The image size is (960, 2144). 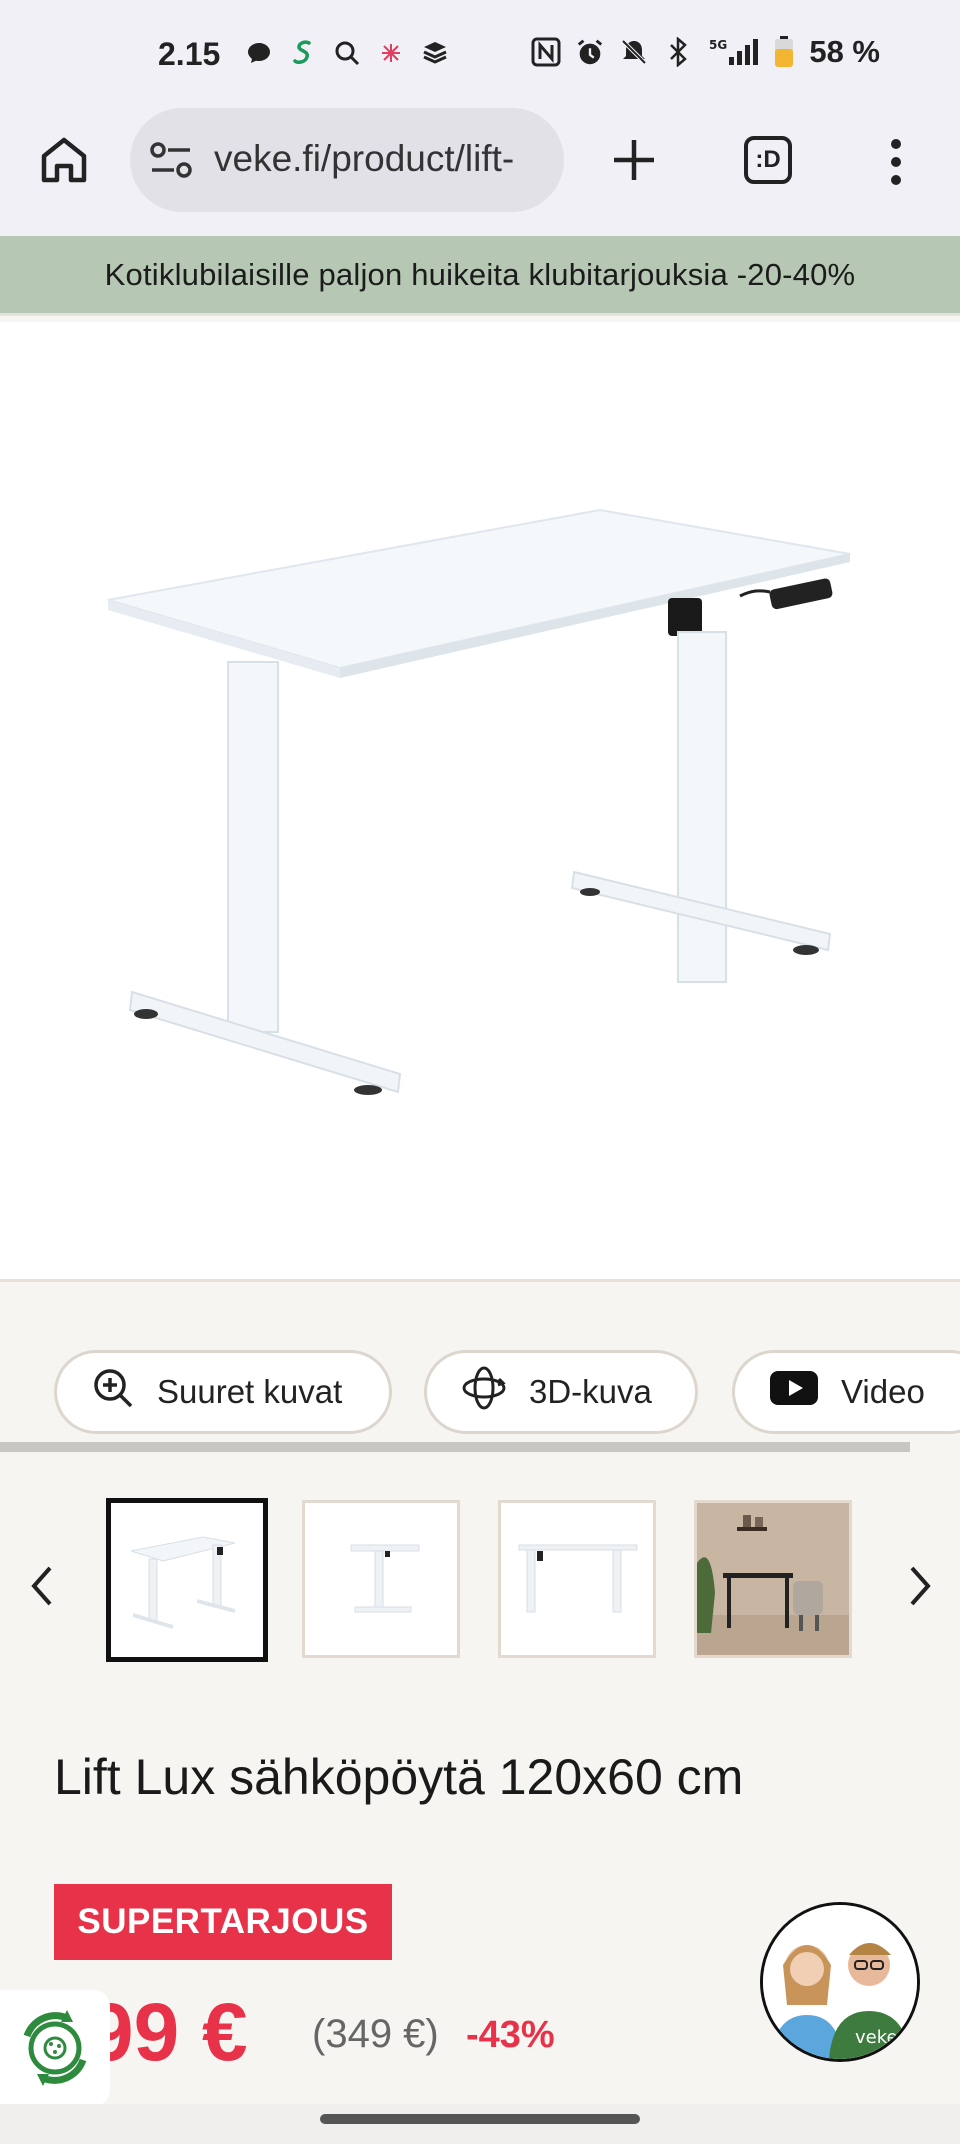 I want to click on original-price: (349 €), so click(x=375, y=2034).